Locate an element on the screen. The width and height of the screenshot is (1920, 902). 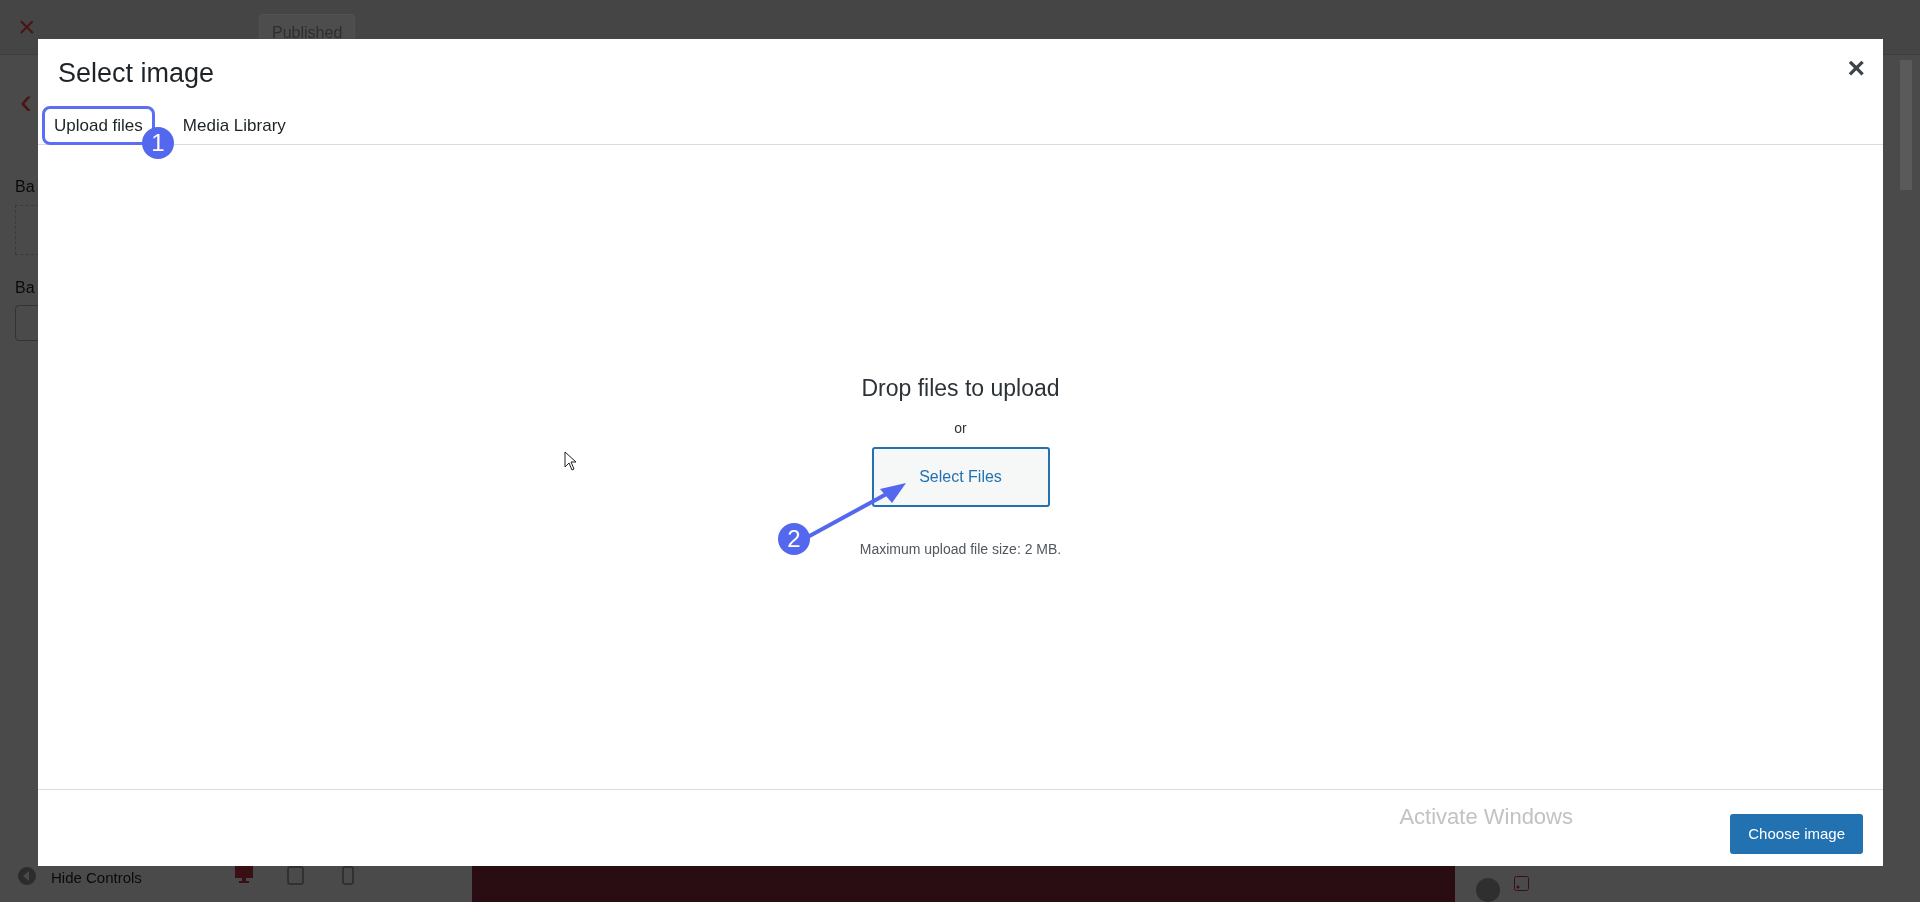
drop-heading: Drop files to upload is located at coordinates (960, 388).